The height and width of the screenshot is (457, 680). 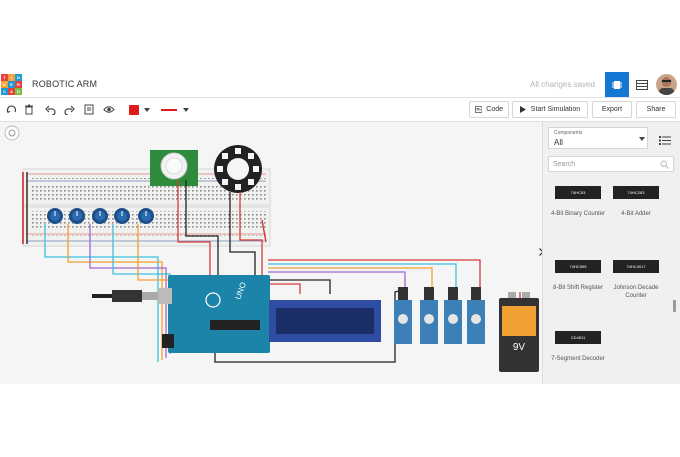 I want to click on logo-letter: D, so click(x=18, y=91).